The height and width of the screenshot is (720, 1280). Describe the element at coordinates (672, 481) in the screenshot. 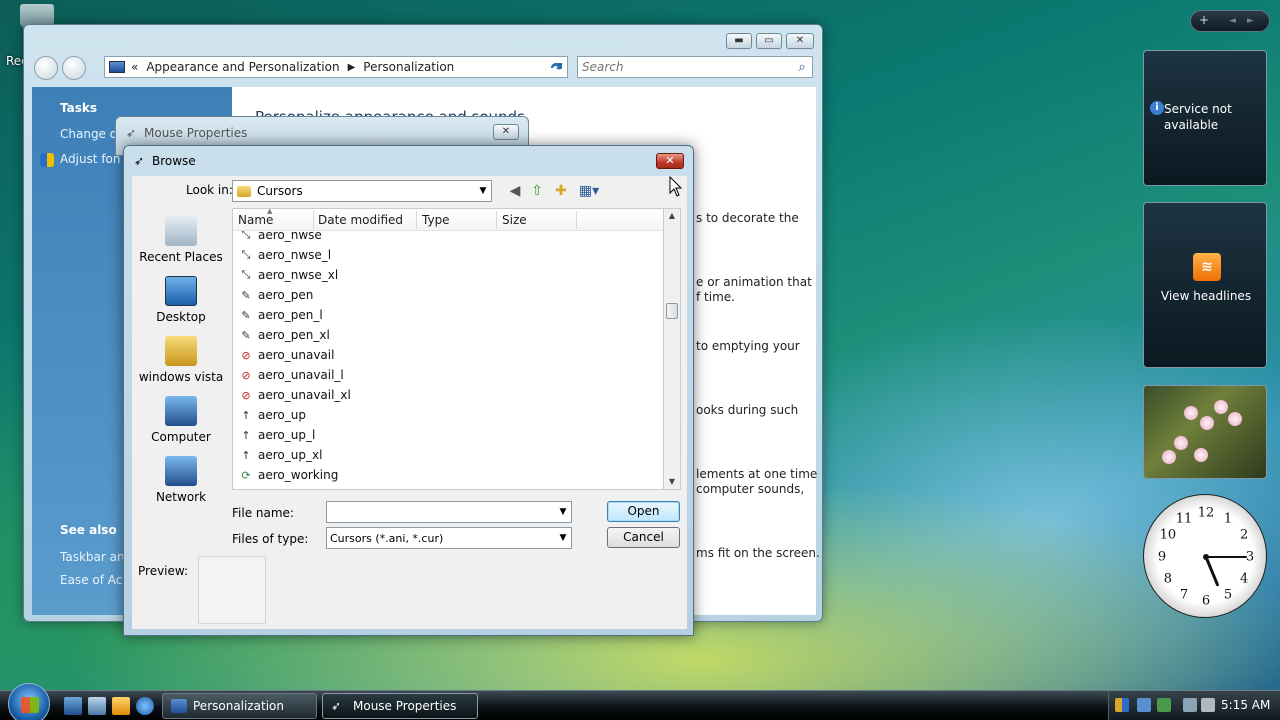

I see `scroll-down-icon: ▼` at that location.